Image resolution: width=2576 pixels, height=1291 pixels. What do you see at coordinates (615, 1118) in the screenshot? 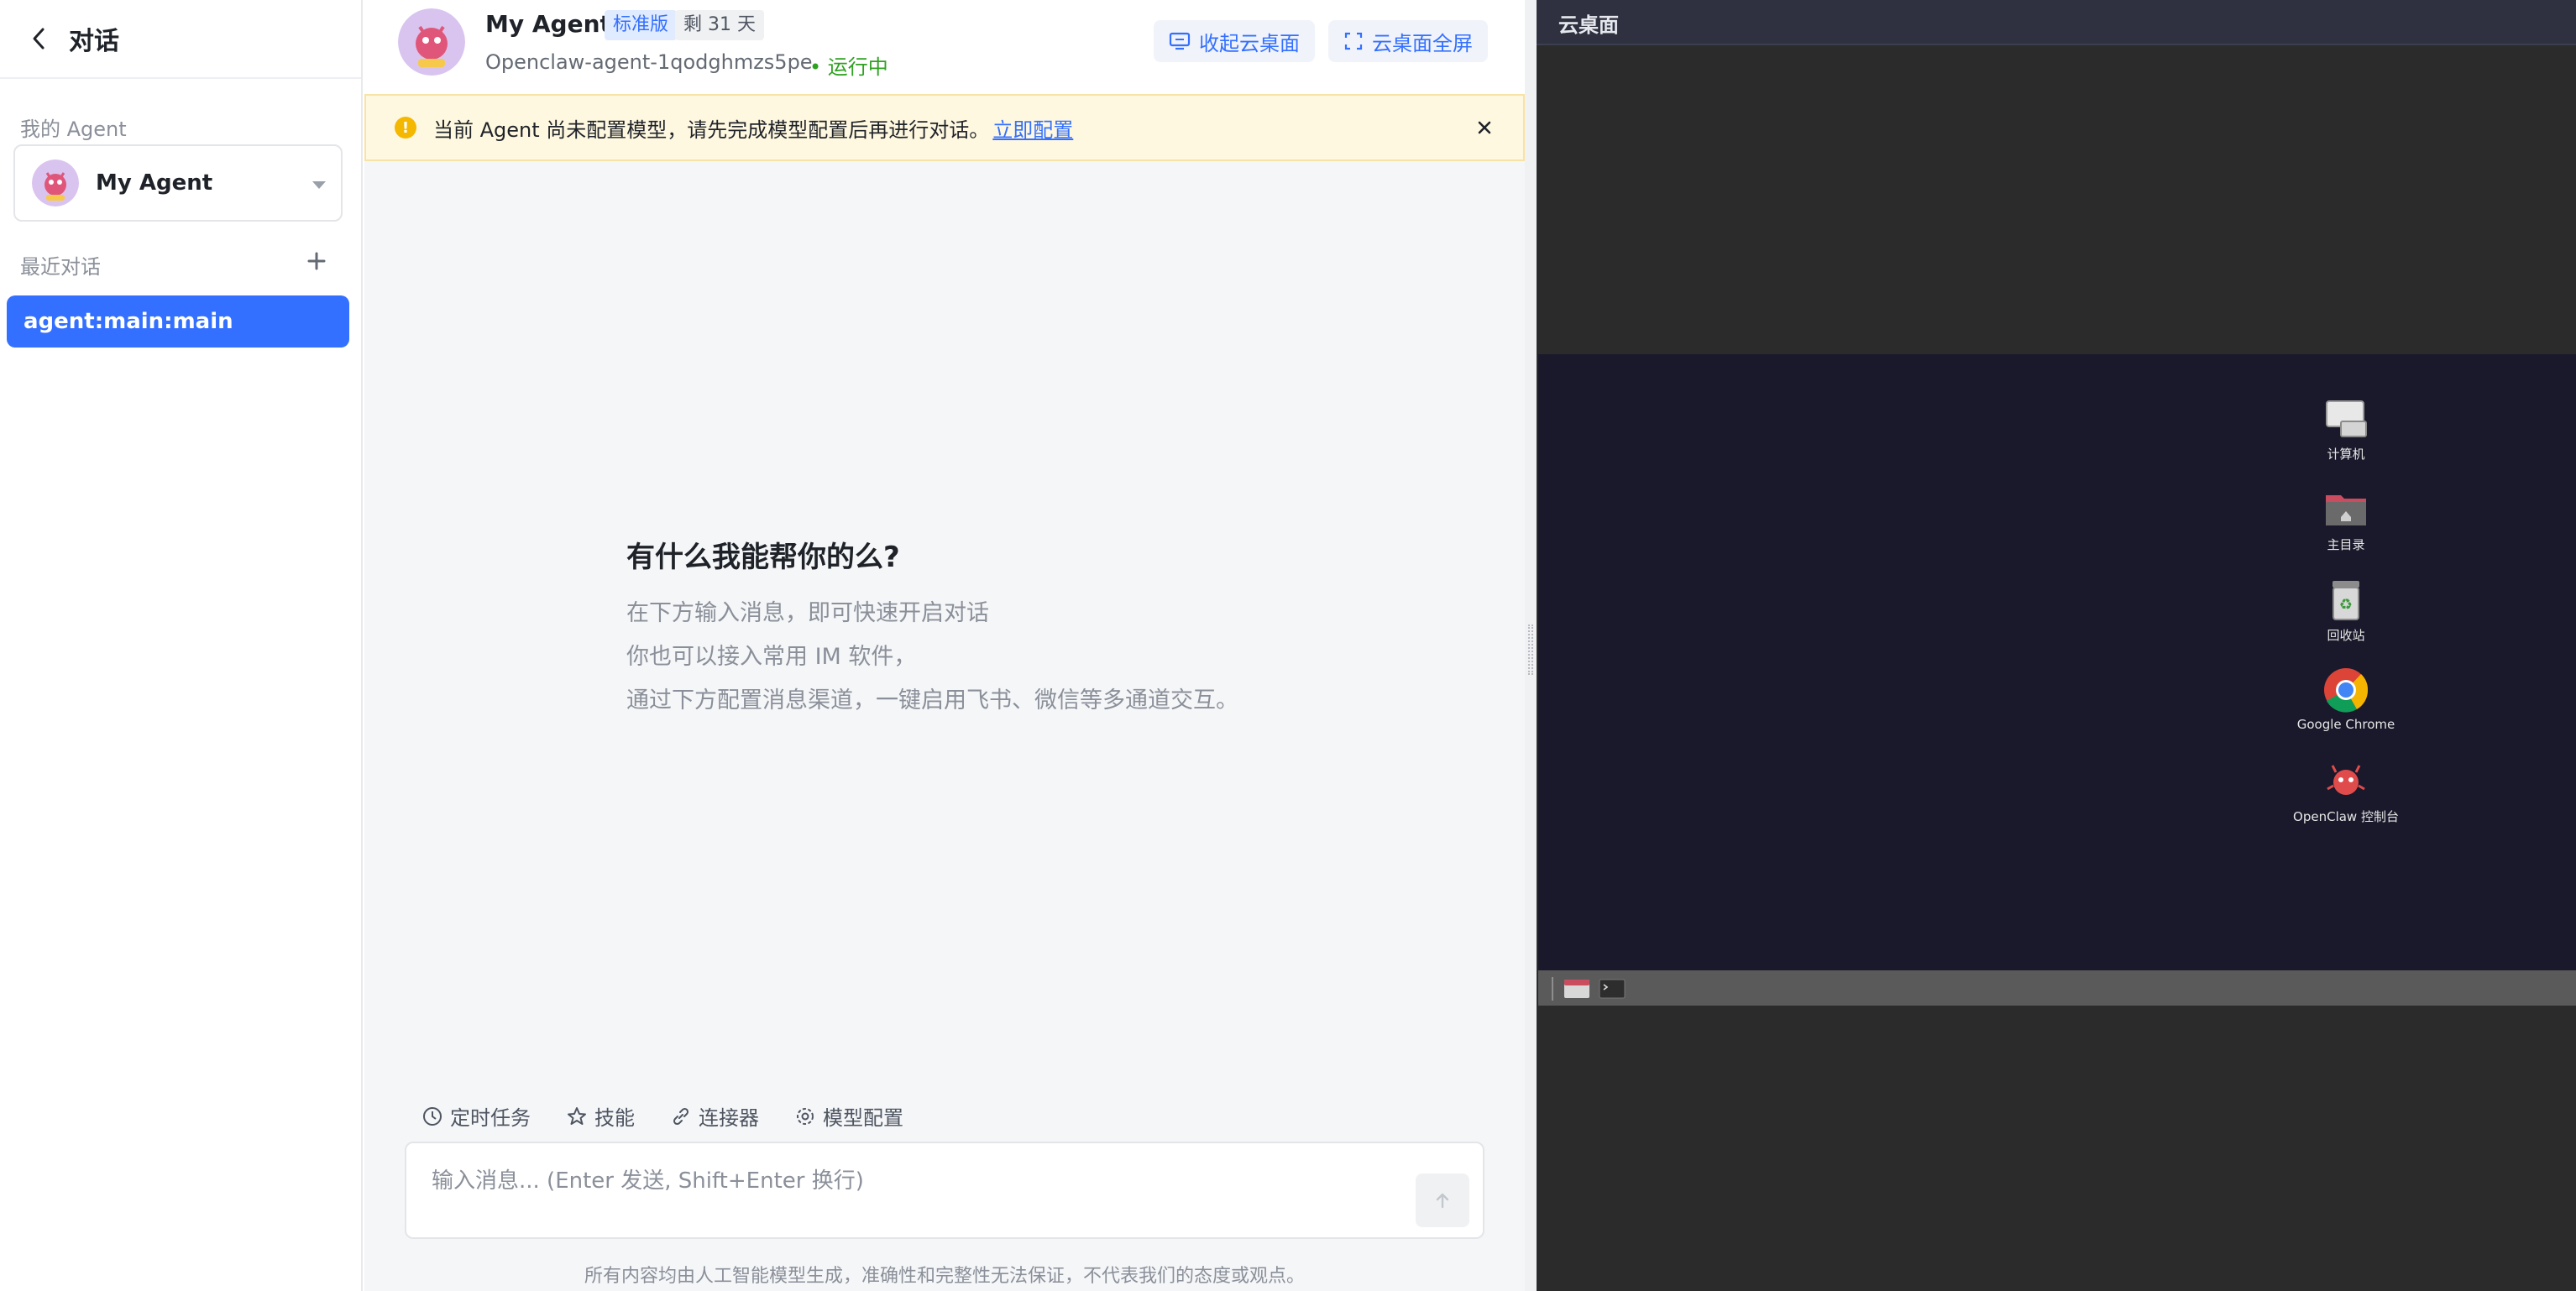
I see `skills-label: 技能` at bounding box center [615, 1118].